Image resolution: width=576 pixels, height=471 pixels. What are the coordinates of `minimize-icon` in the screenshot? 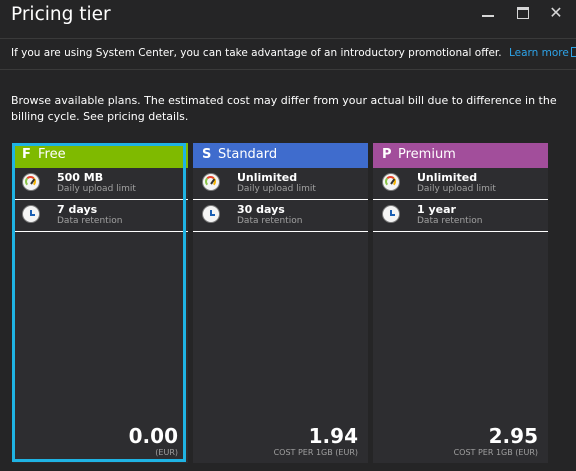 It's located at (488, 13).